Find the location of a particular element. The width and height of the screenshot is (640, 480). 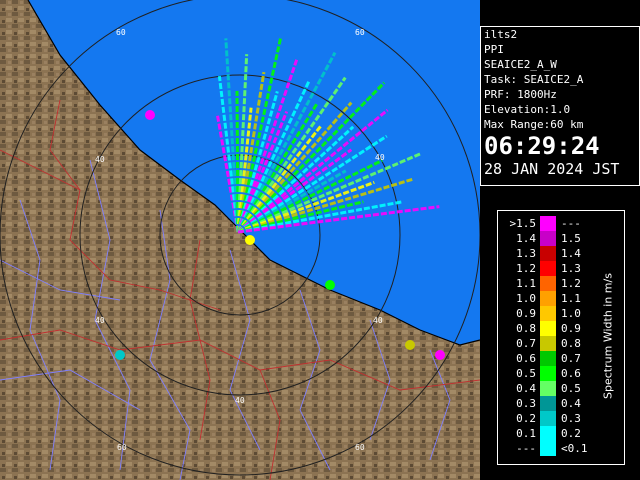

site-name: ilts2 is located at coordinates (501, 34).